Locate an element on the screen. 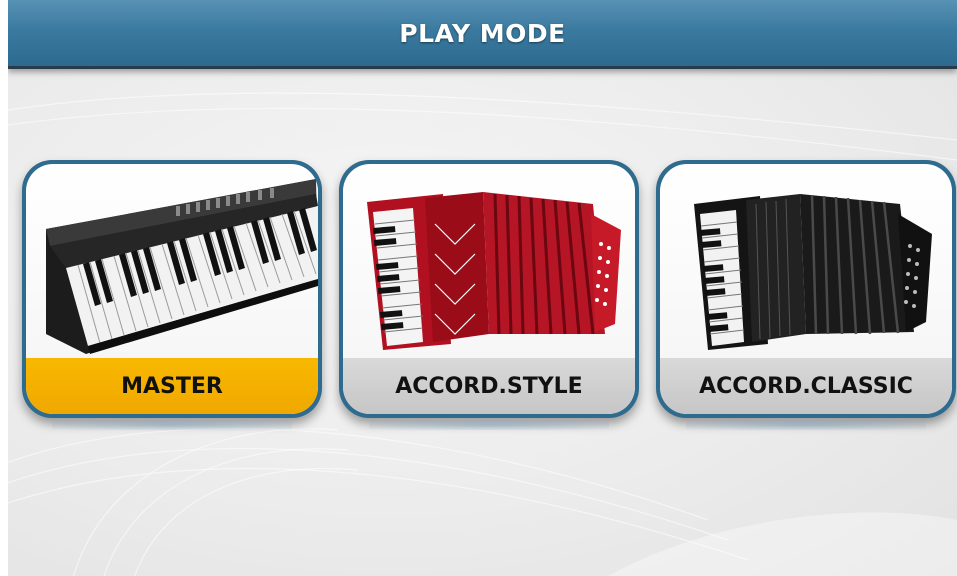 Image resolution: width=957 pixels, height=576 pixels. mode-tile-accord-style: ACCORD.STYLE is located at coordinates (489, 295).